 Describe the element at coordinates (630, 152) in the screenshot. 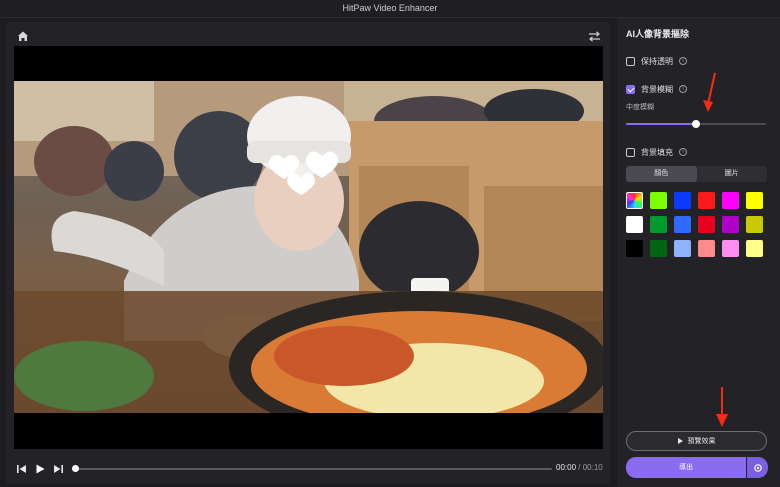

I see `background-fill-checkbox` at that location.